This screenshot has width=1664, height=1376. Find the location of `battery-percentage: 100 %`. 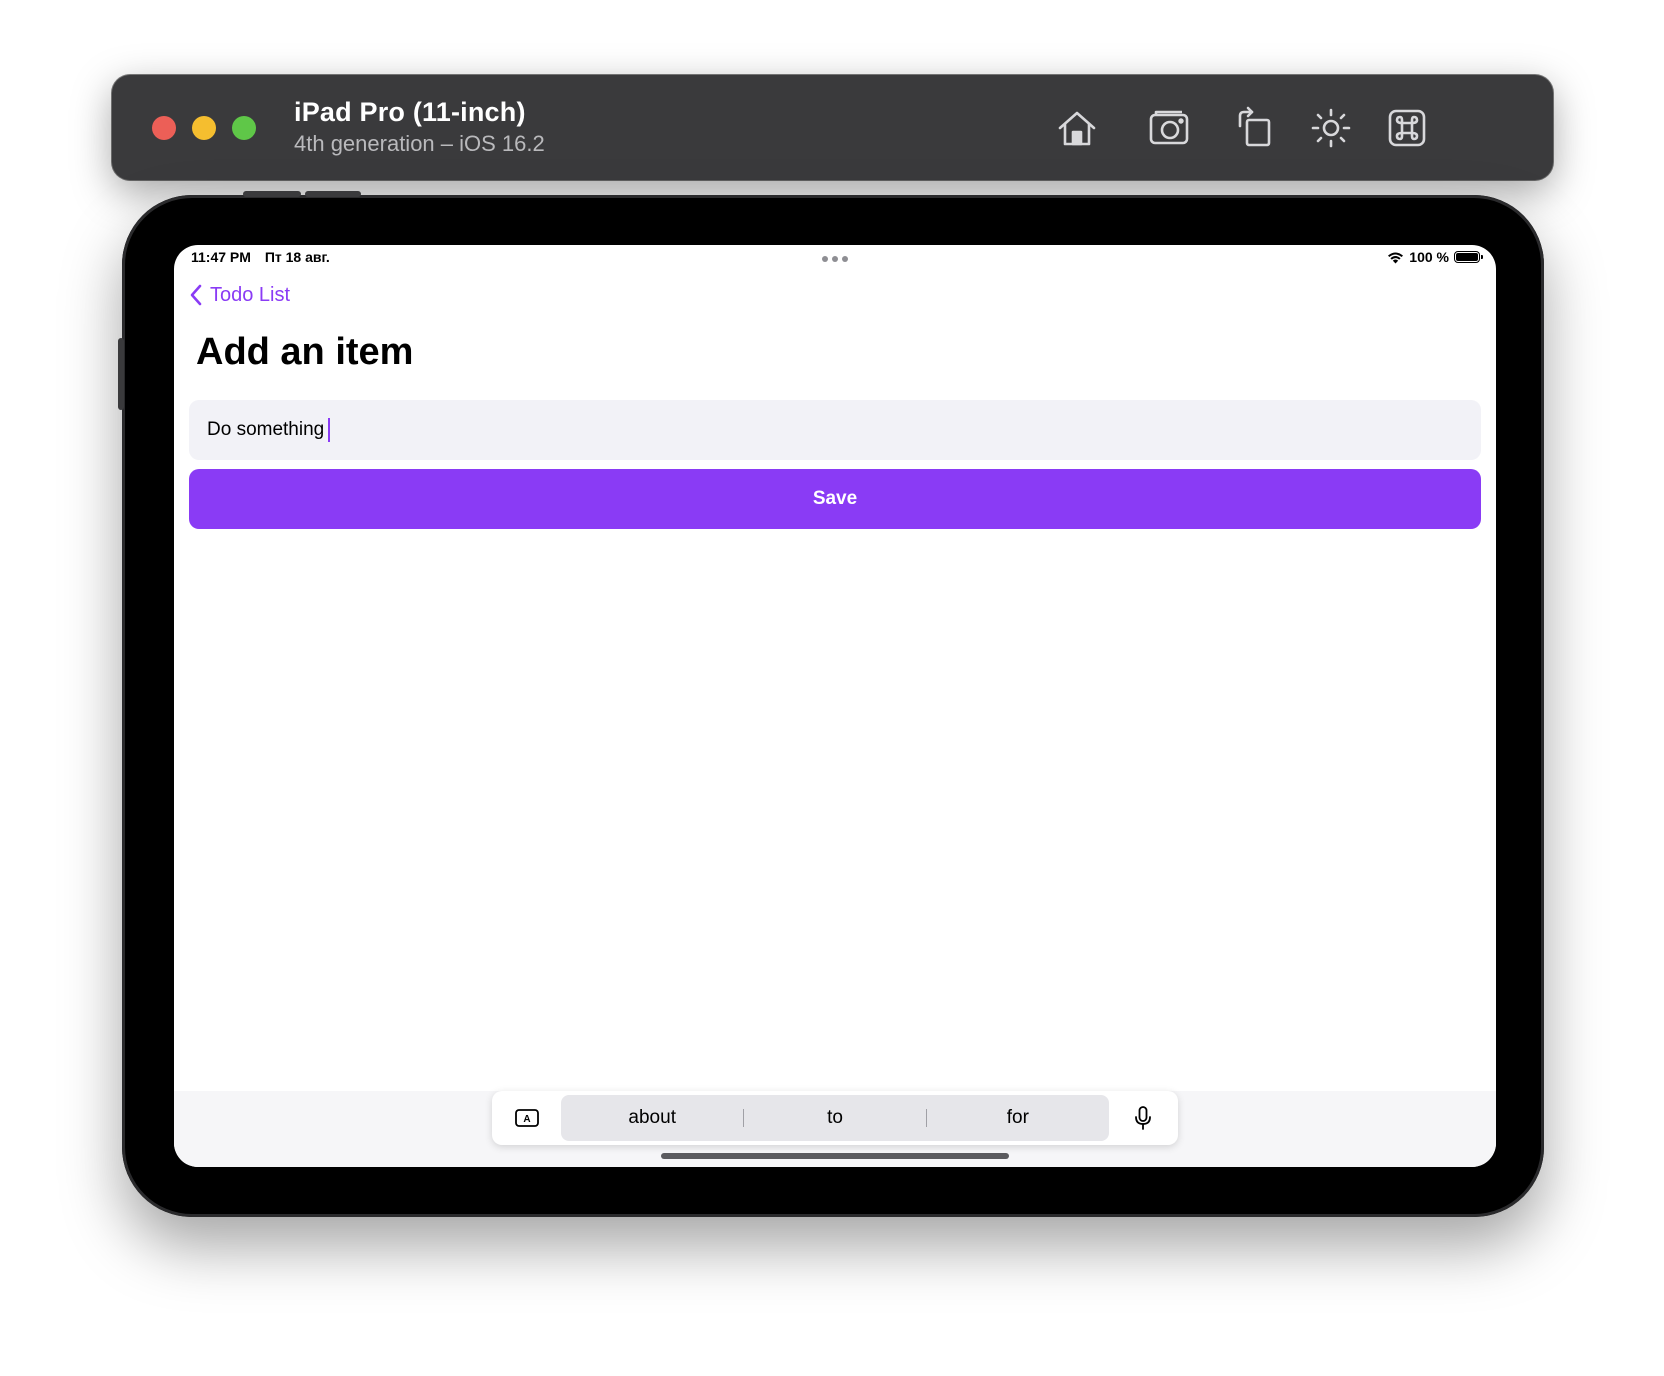

battery-percentage: 100 % is located at coordinates (1429, 257).